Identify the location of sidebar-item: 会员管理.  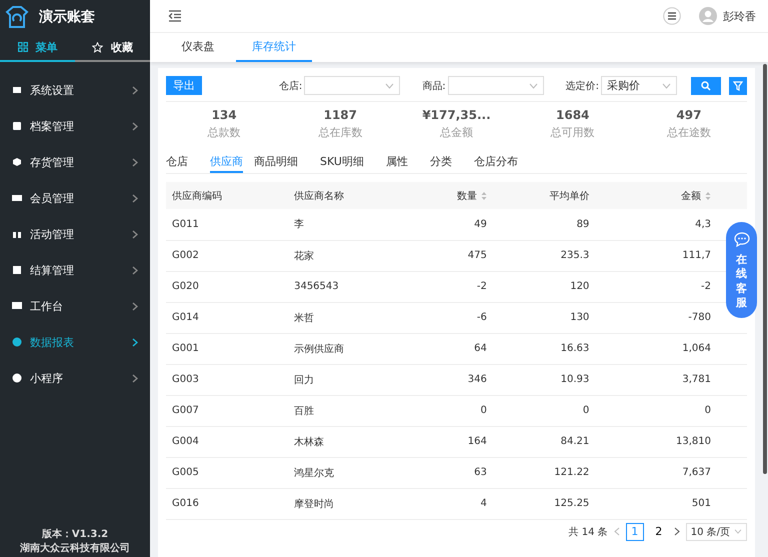
(75, 198).